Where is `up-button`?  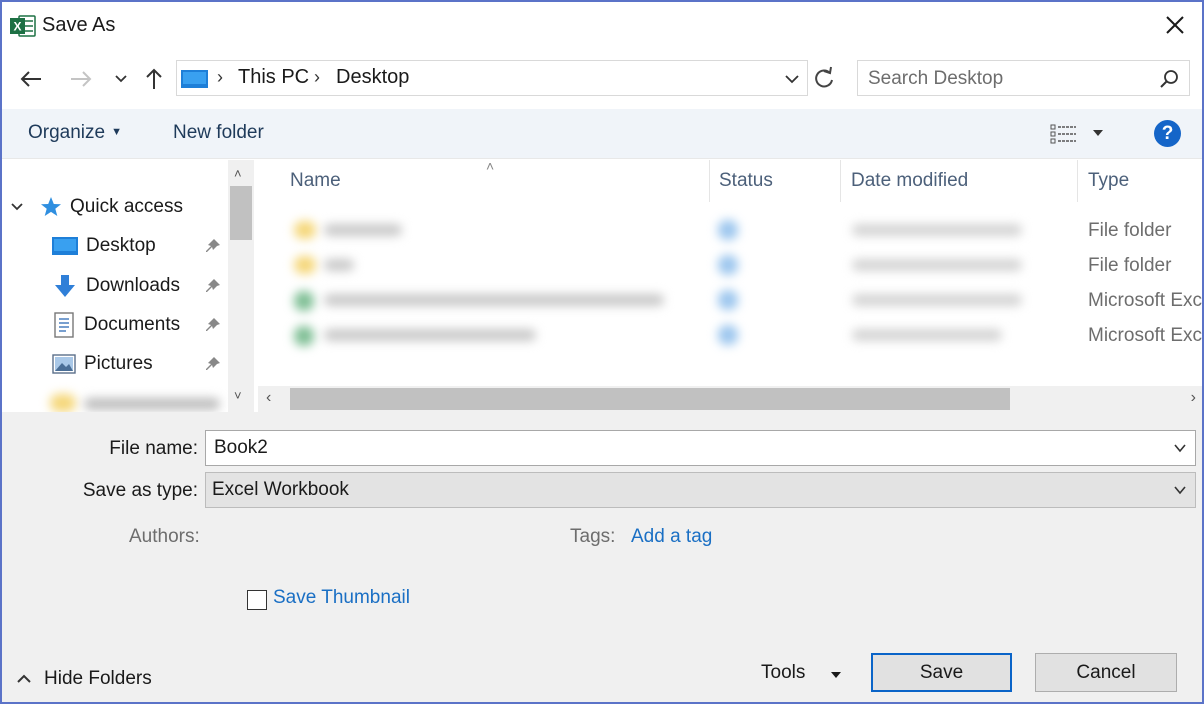
up-button is located at coordinates (154, 79).